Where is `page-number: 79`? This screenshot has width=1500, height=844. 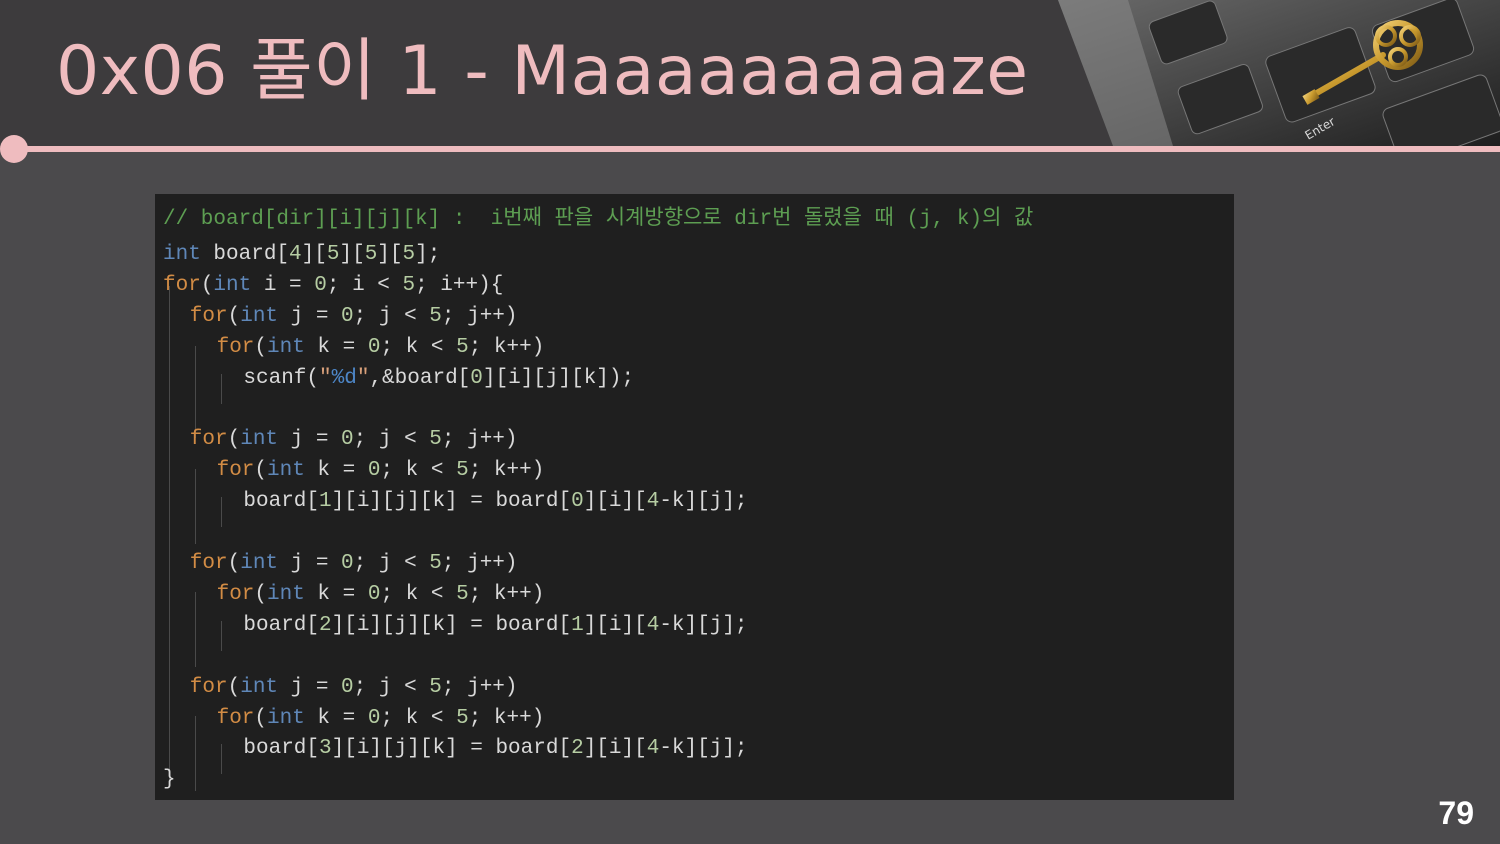 page-number: 79 is located at coordinates (1456, 813).